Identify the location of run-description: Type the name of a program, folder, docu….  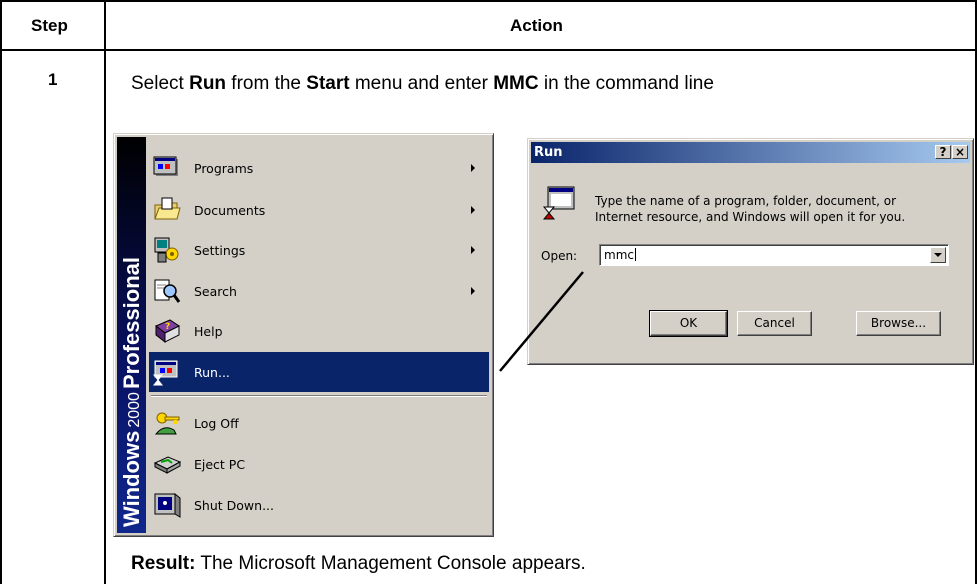
(750, 209).